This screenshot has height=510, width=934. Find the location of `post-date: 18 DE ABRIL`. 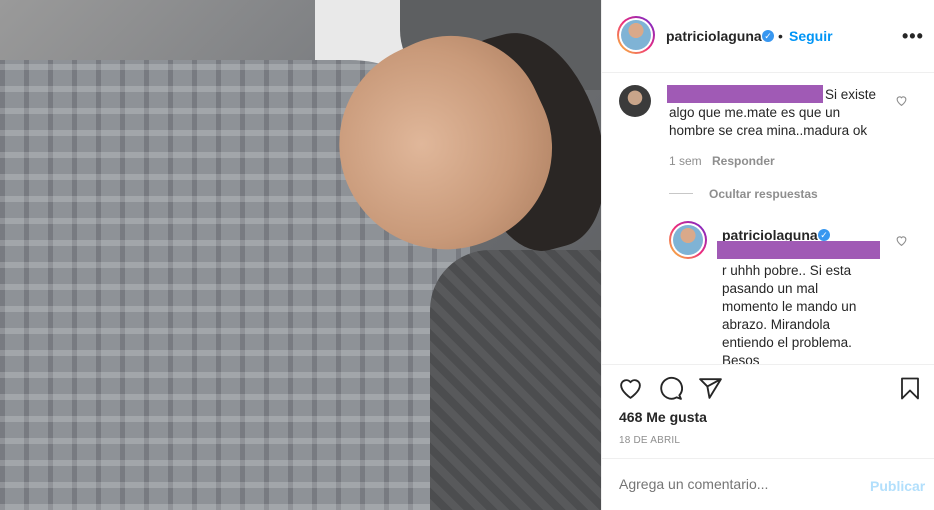

post-date: 18 DE ABRIL is located at coordinates (650, 440).